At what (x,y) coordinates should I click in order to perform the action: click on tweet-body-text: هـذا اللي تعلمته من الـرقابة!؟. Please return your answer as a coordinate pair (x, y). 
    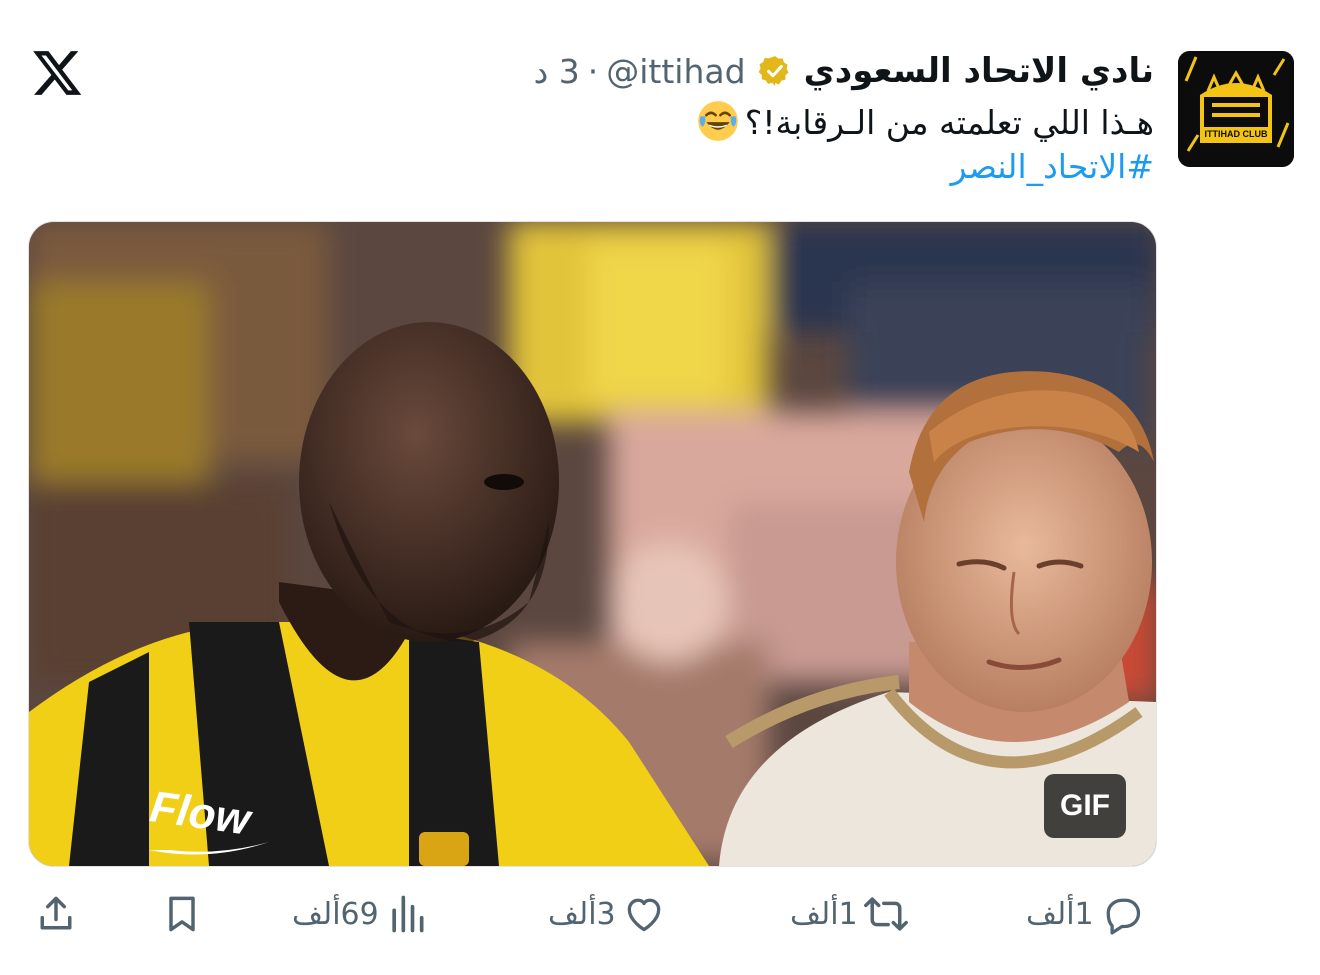
    Looking at the image, I should click on (949, 122).